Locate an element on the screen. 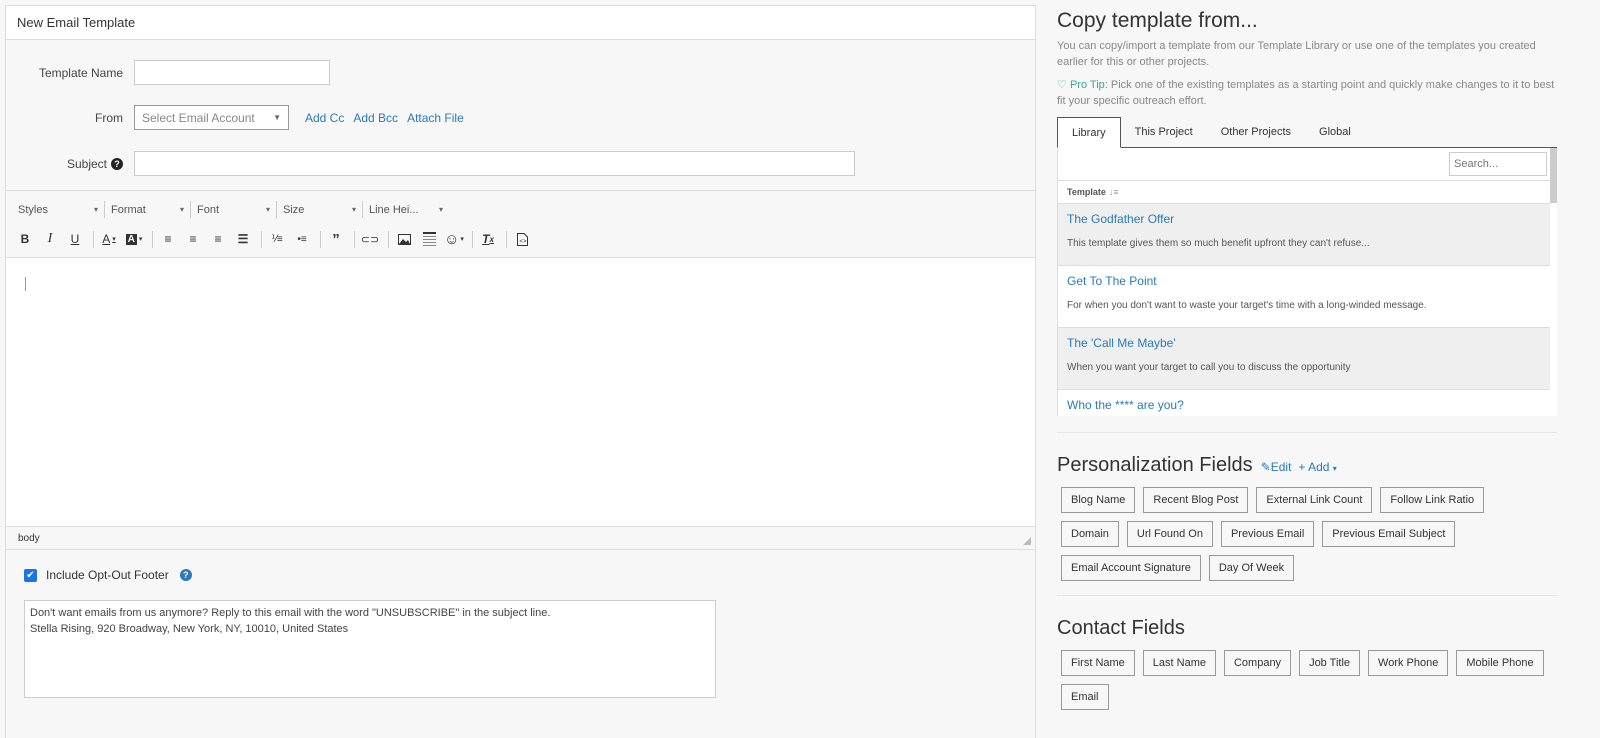  email-account-select: Select Email Account ▼ is located at coordinates (211, 117).